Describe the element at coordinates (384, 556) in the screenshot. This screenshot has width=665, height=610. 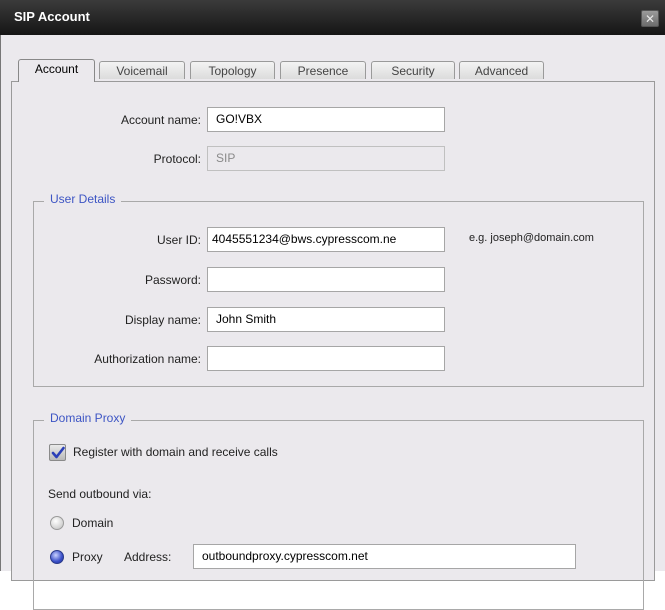
I see `proxy-address-field: outboundproxy.cypresscom.net` at that location.